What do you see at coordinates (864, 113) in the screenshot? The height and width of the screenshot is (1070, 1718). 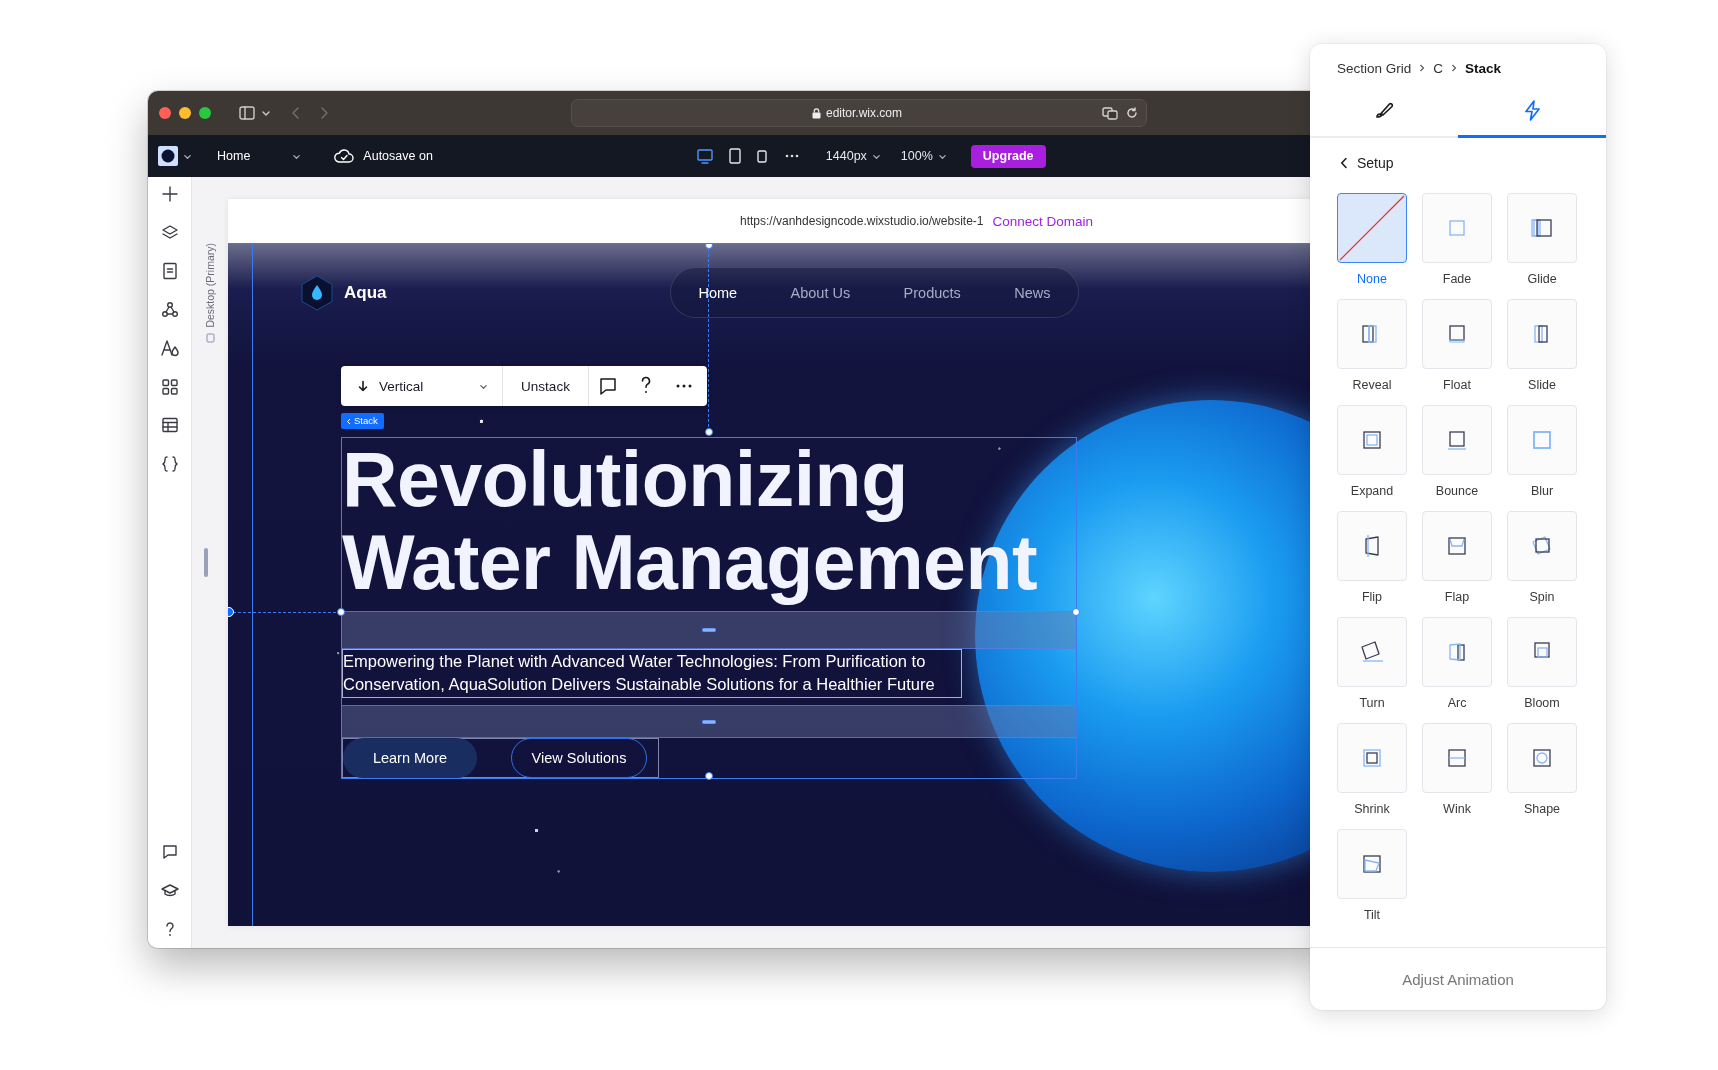 I see `address-text: editor.wix.com` at bounding box center [864, 113].